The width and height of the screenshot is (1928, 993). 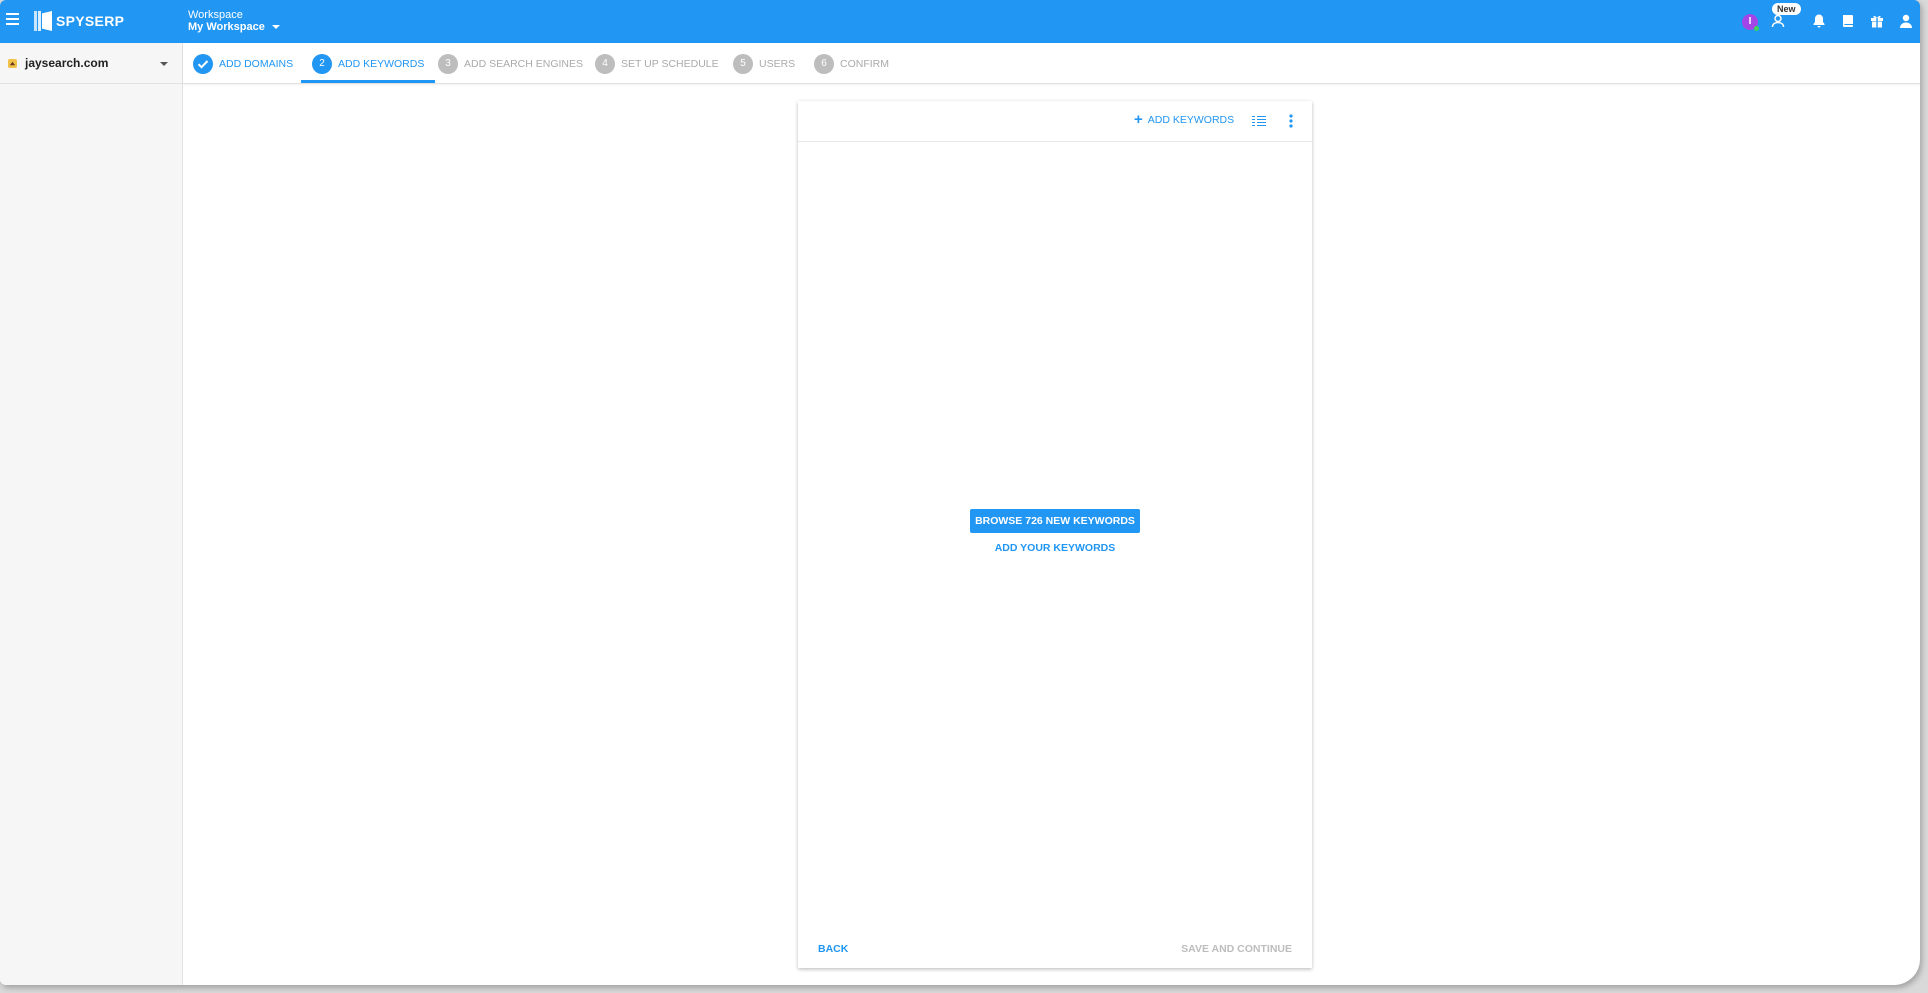 I want to click on user-avatar: I, so click(x=1750, y=22).